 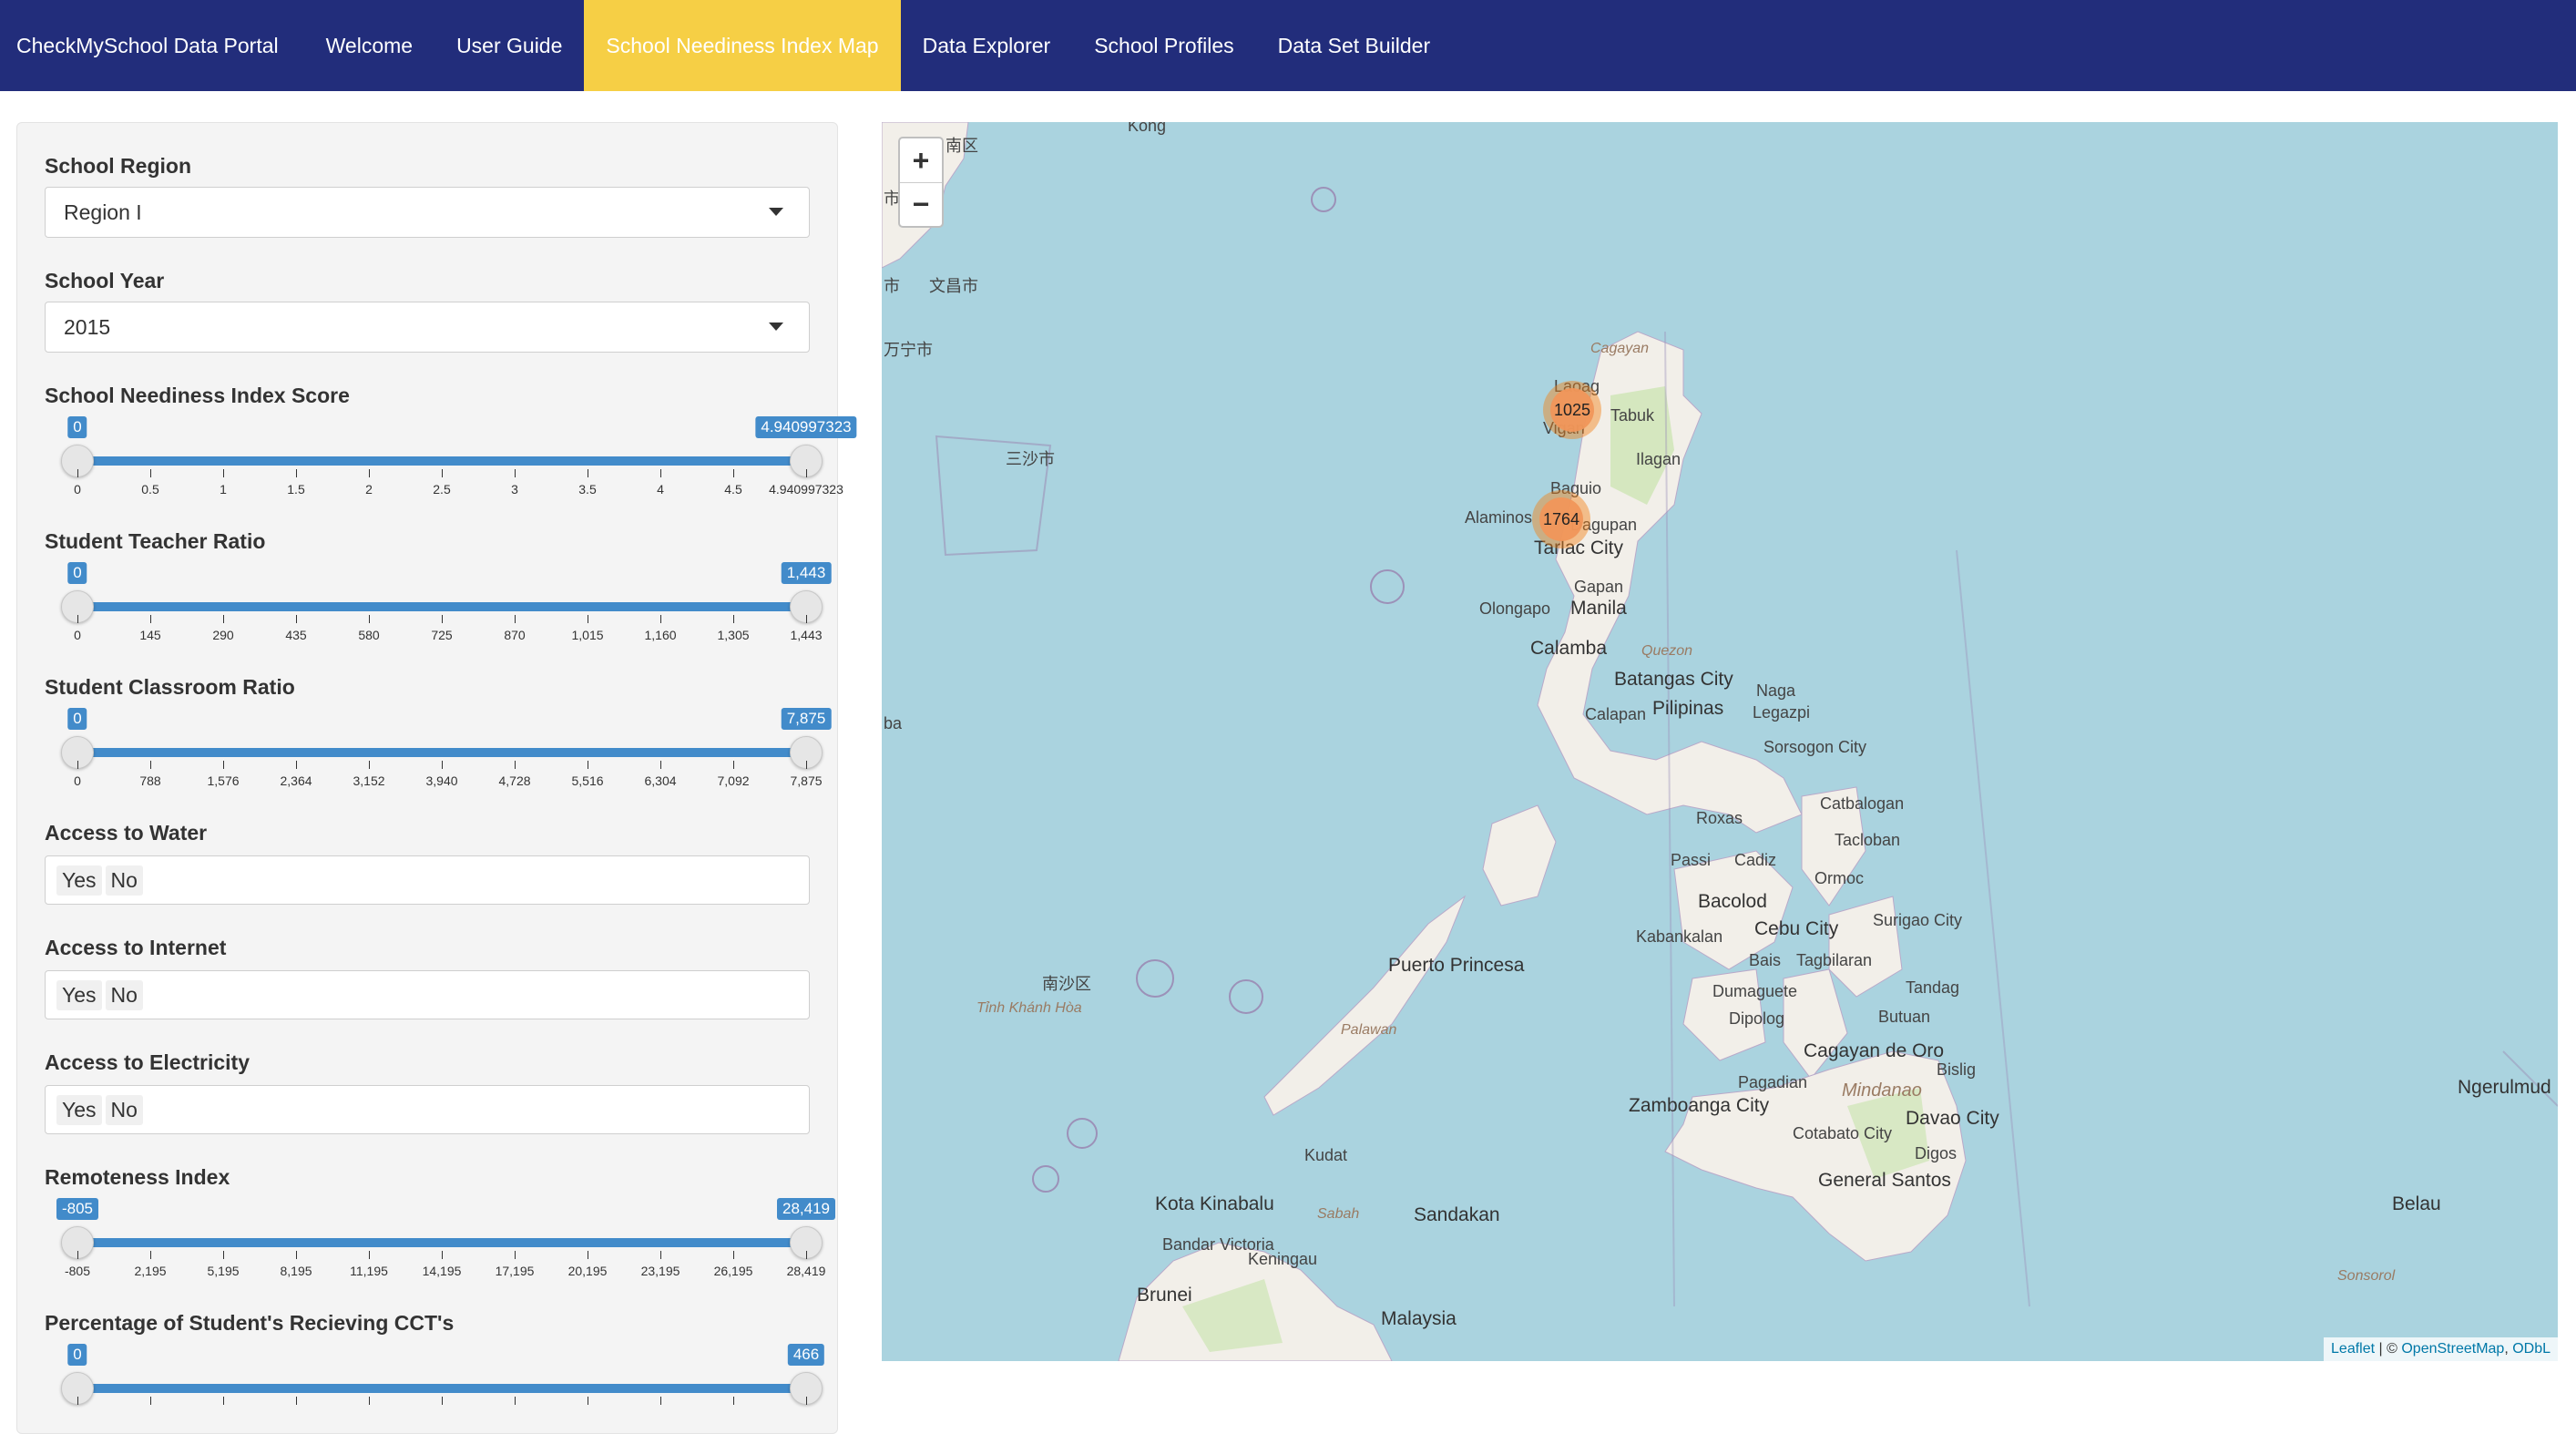 I want to click on osm-link: OpenStreetMap, so click(x=2452, y=1349).